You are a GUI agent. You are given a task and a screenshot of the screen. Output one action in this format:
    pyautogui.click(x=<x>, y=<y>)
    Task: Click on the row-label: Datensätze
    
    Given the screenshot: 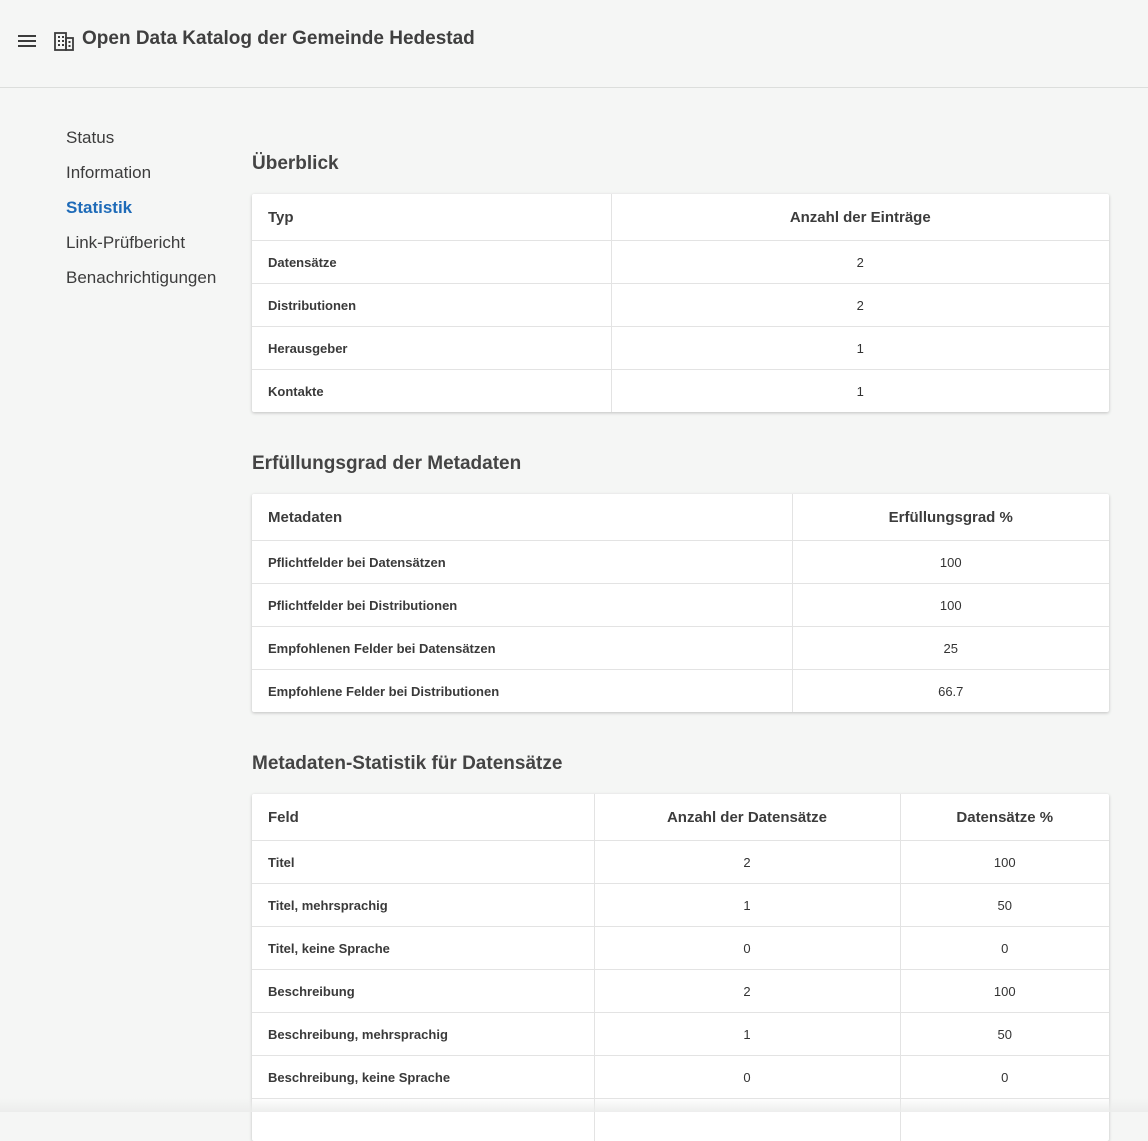 What is the action you would take?
    pyautogui.click(x=431, y=262)
    